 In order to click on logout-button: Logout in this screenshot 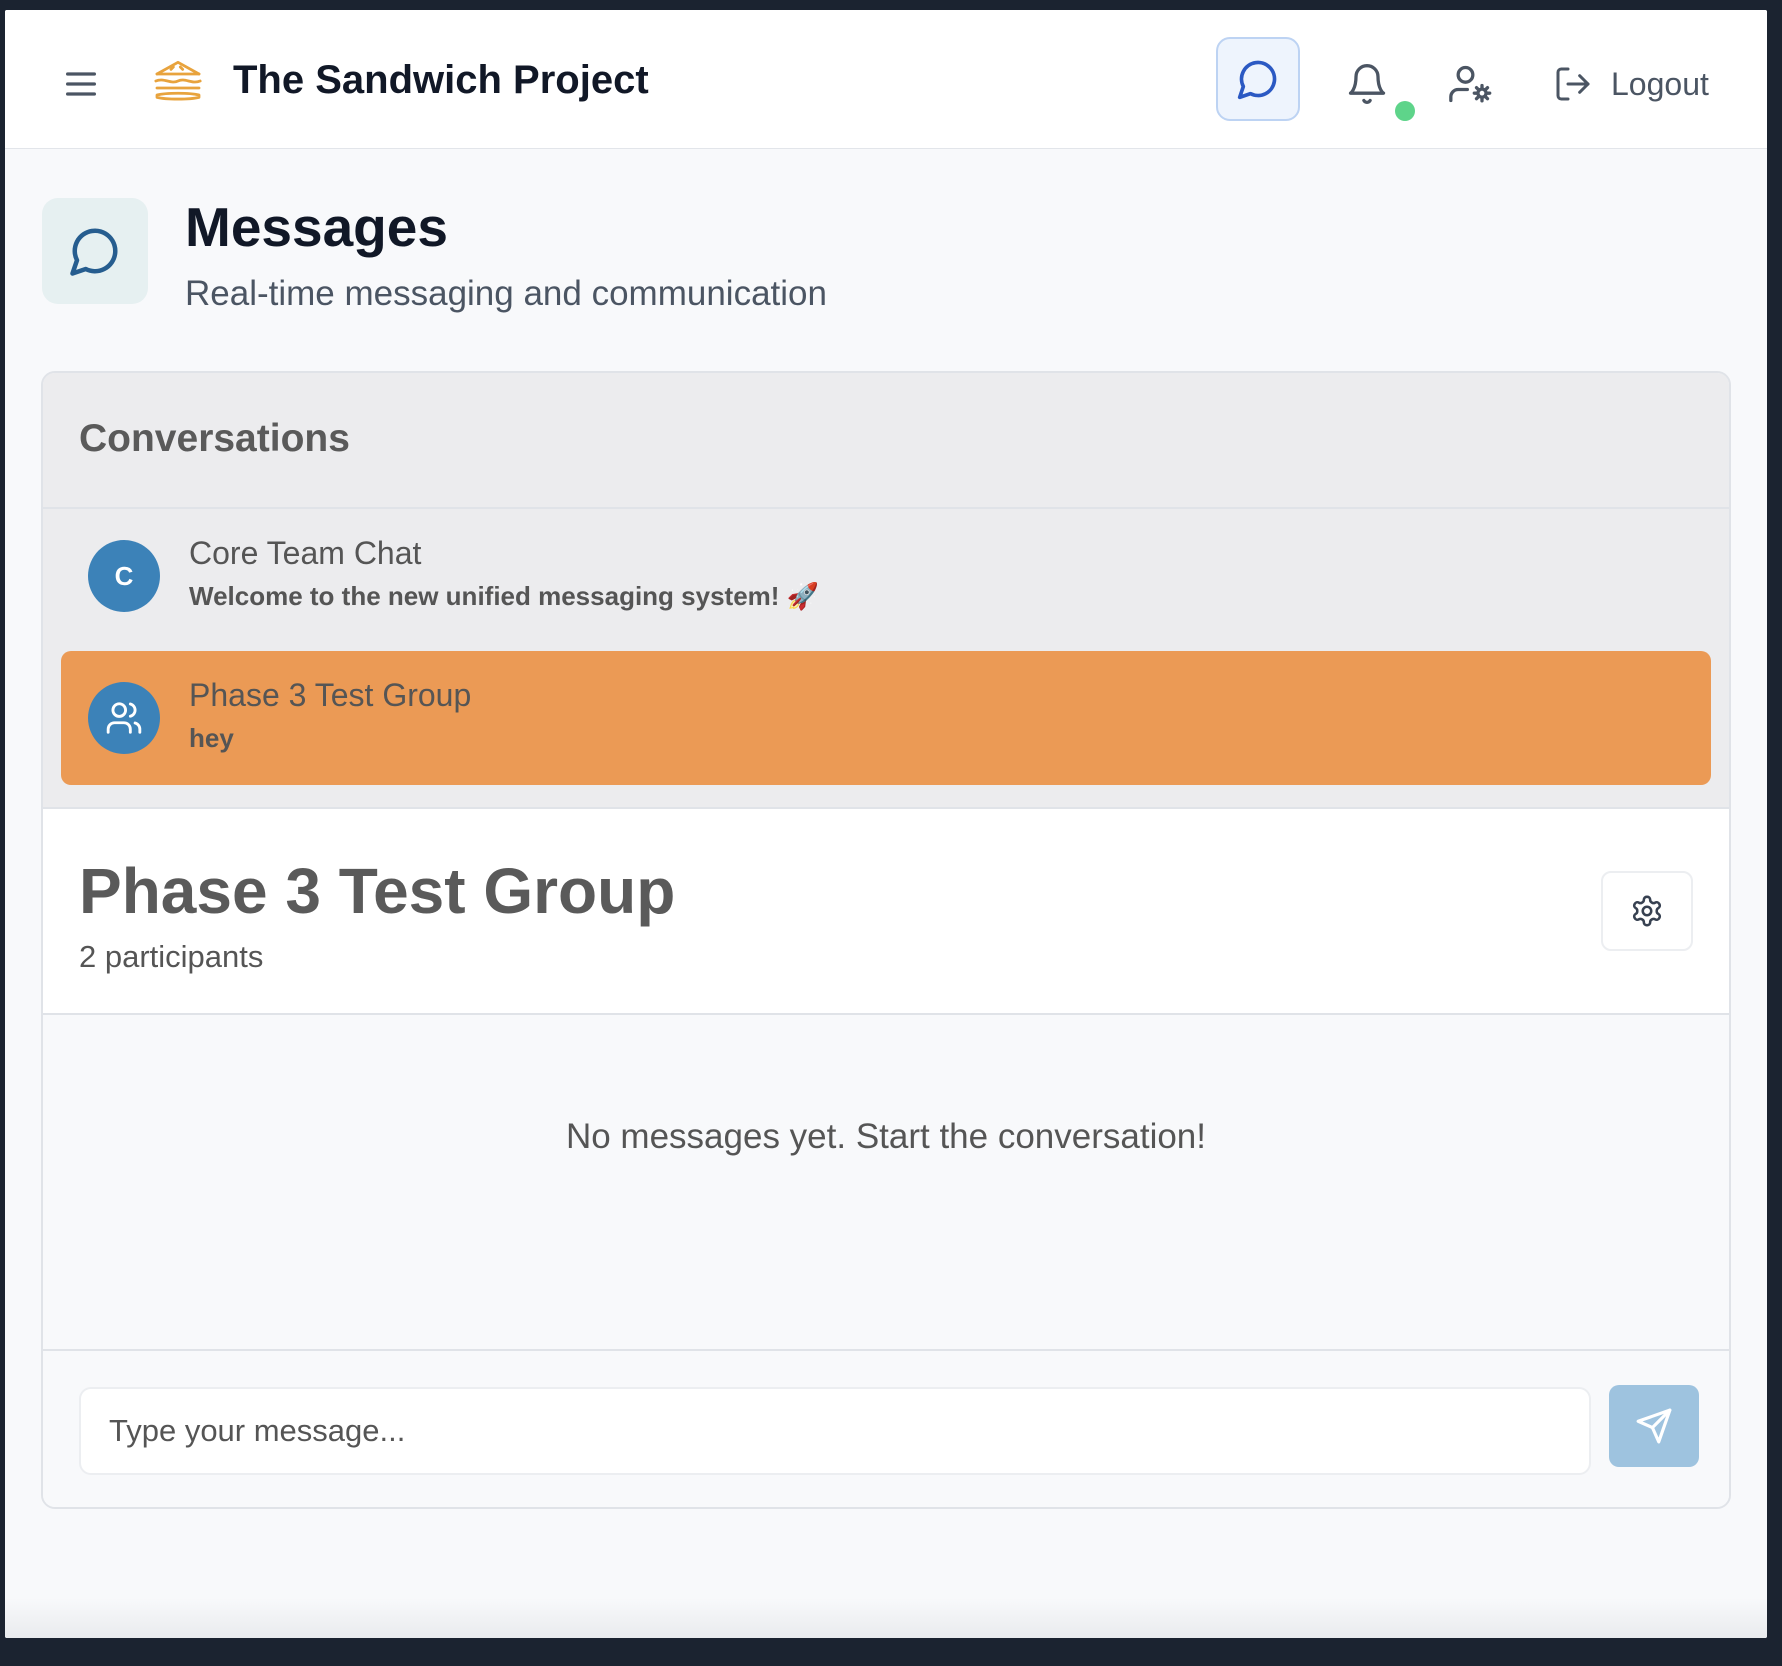, I will do `click(1631, 84)`.